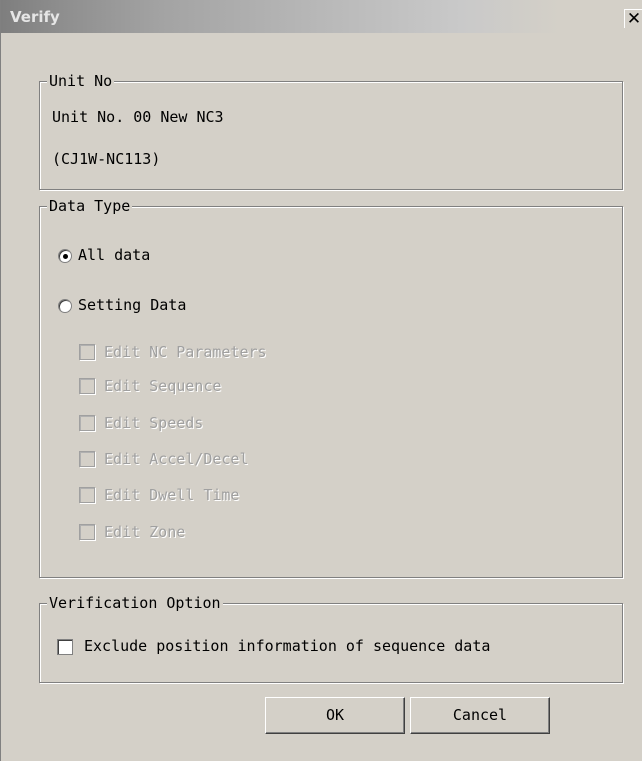 The height and width of the screenshot is (761, 642). I want to click on verification-option-legend: Verification Option, so click(135, 603).